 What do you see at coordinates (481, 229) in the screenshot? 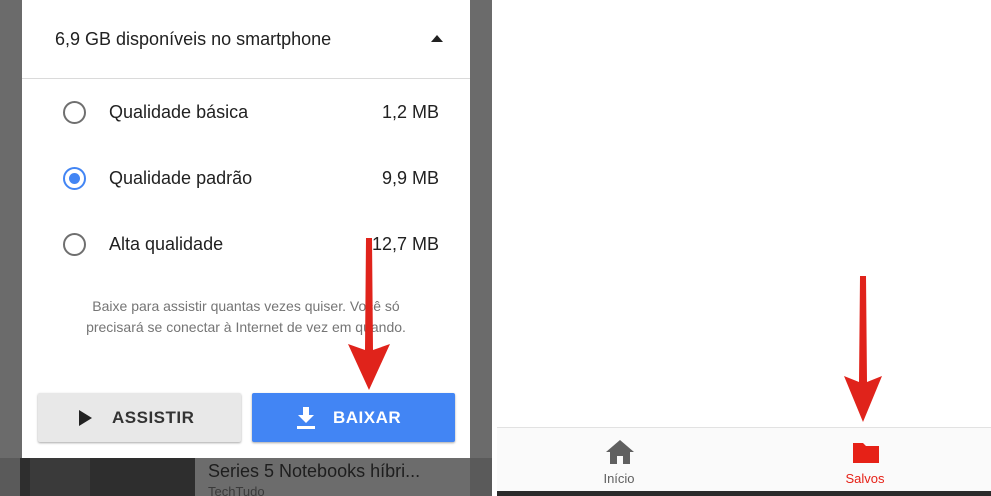
I see `background-list-right` at bounding box center [481, 229].